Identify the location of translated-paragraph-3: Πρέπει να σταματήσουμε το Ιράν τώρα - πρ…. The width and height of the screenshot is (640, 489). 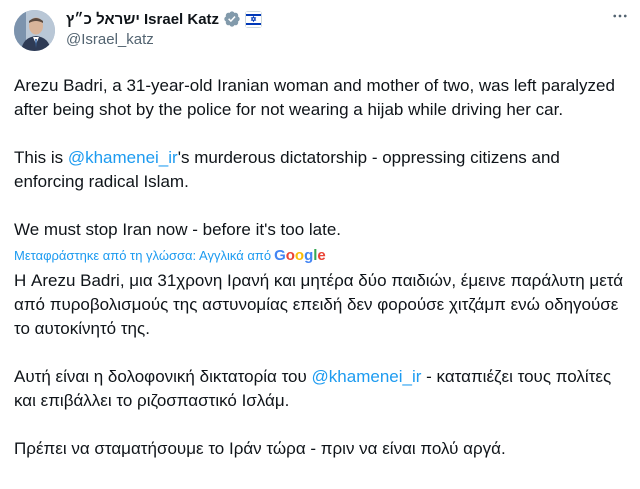
(260, 448).